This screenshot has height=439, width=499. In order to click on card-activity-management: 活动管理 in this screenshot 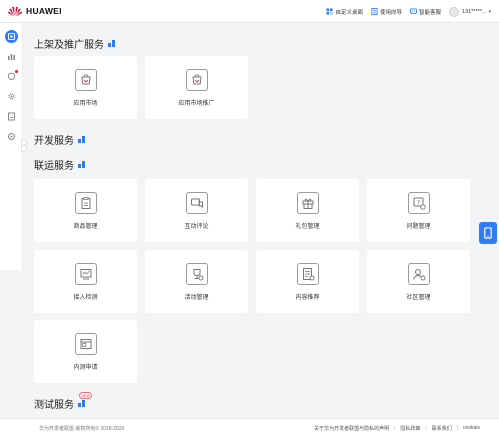, I will do `click(196, 281)`.